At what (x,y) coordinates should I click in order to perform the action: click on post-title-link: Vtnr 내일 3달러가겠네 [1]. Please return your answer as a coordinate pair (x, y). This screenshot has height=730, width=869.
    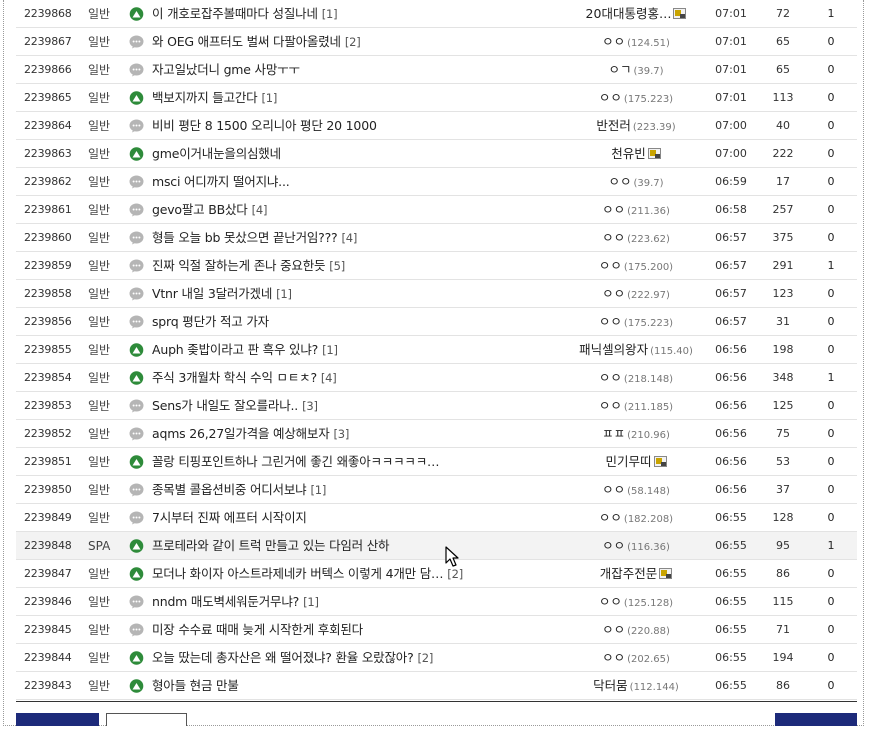
    Looking at the image, I should click on (371, 294).